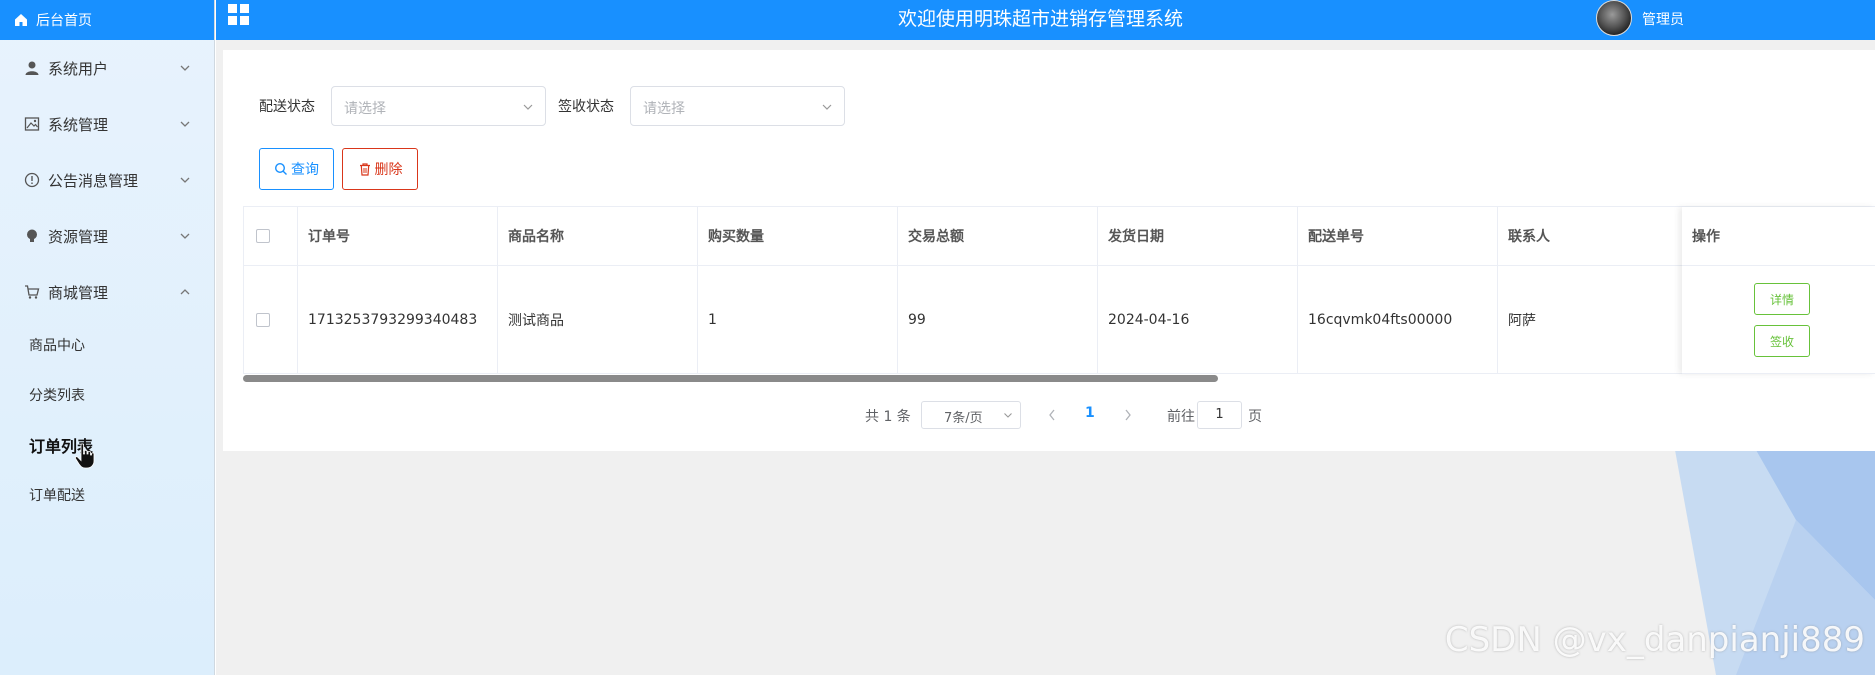 The image size is (1875, 675). What do you see at coordinates (1598, 236) in the screenshot?
I see `header-contact: 联系人` at bounding box center [1598, 236].